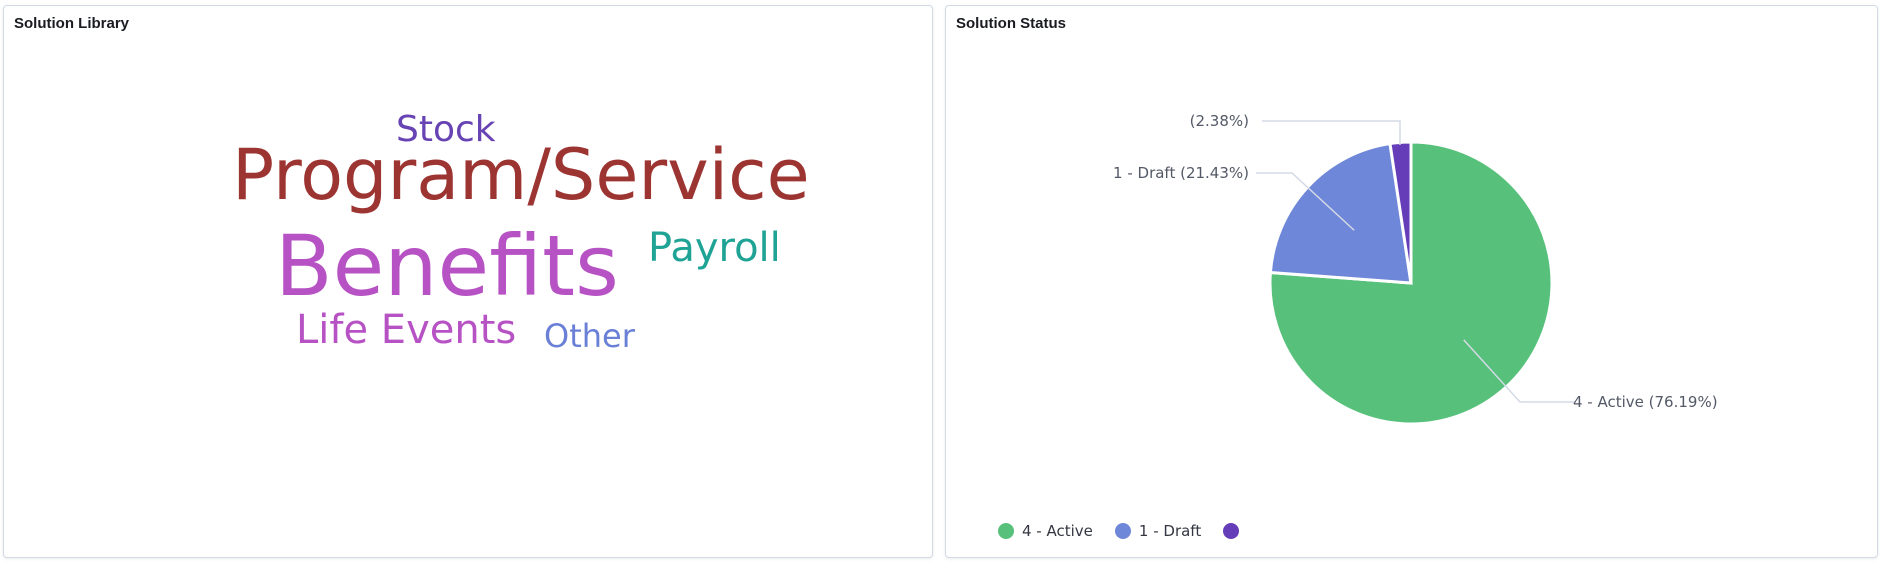  I want to click on legend-item-third, so click(1235, 531).